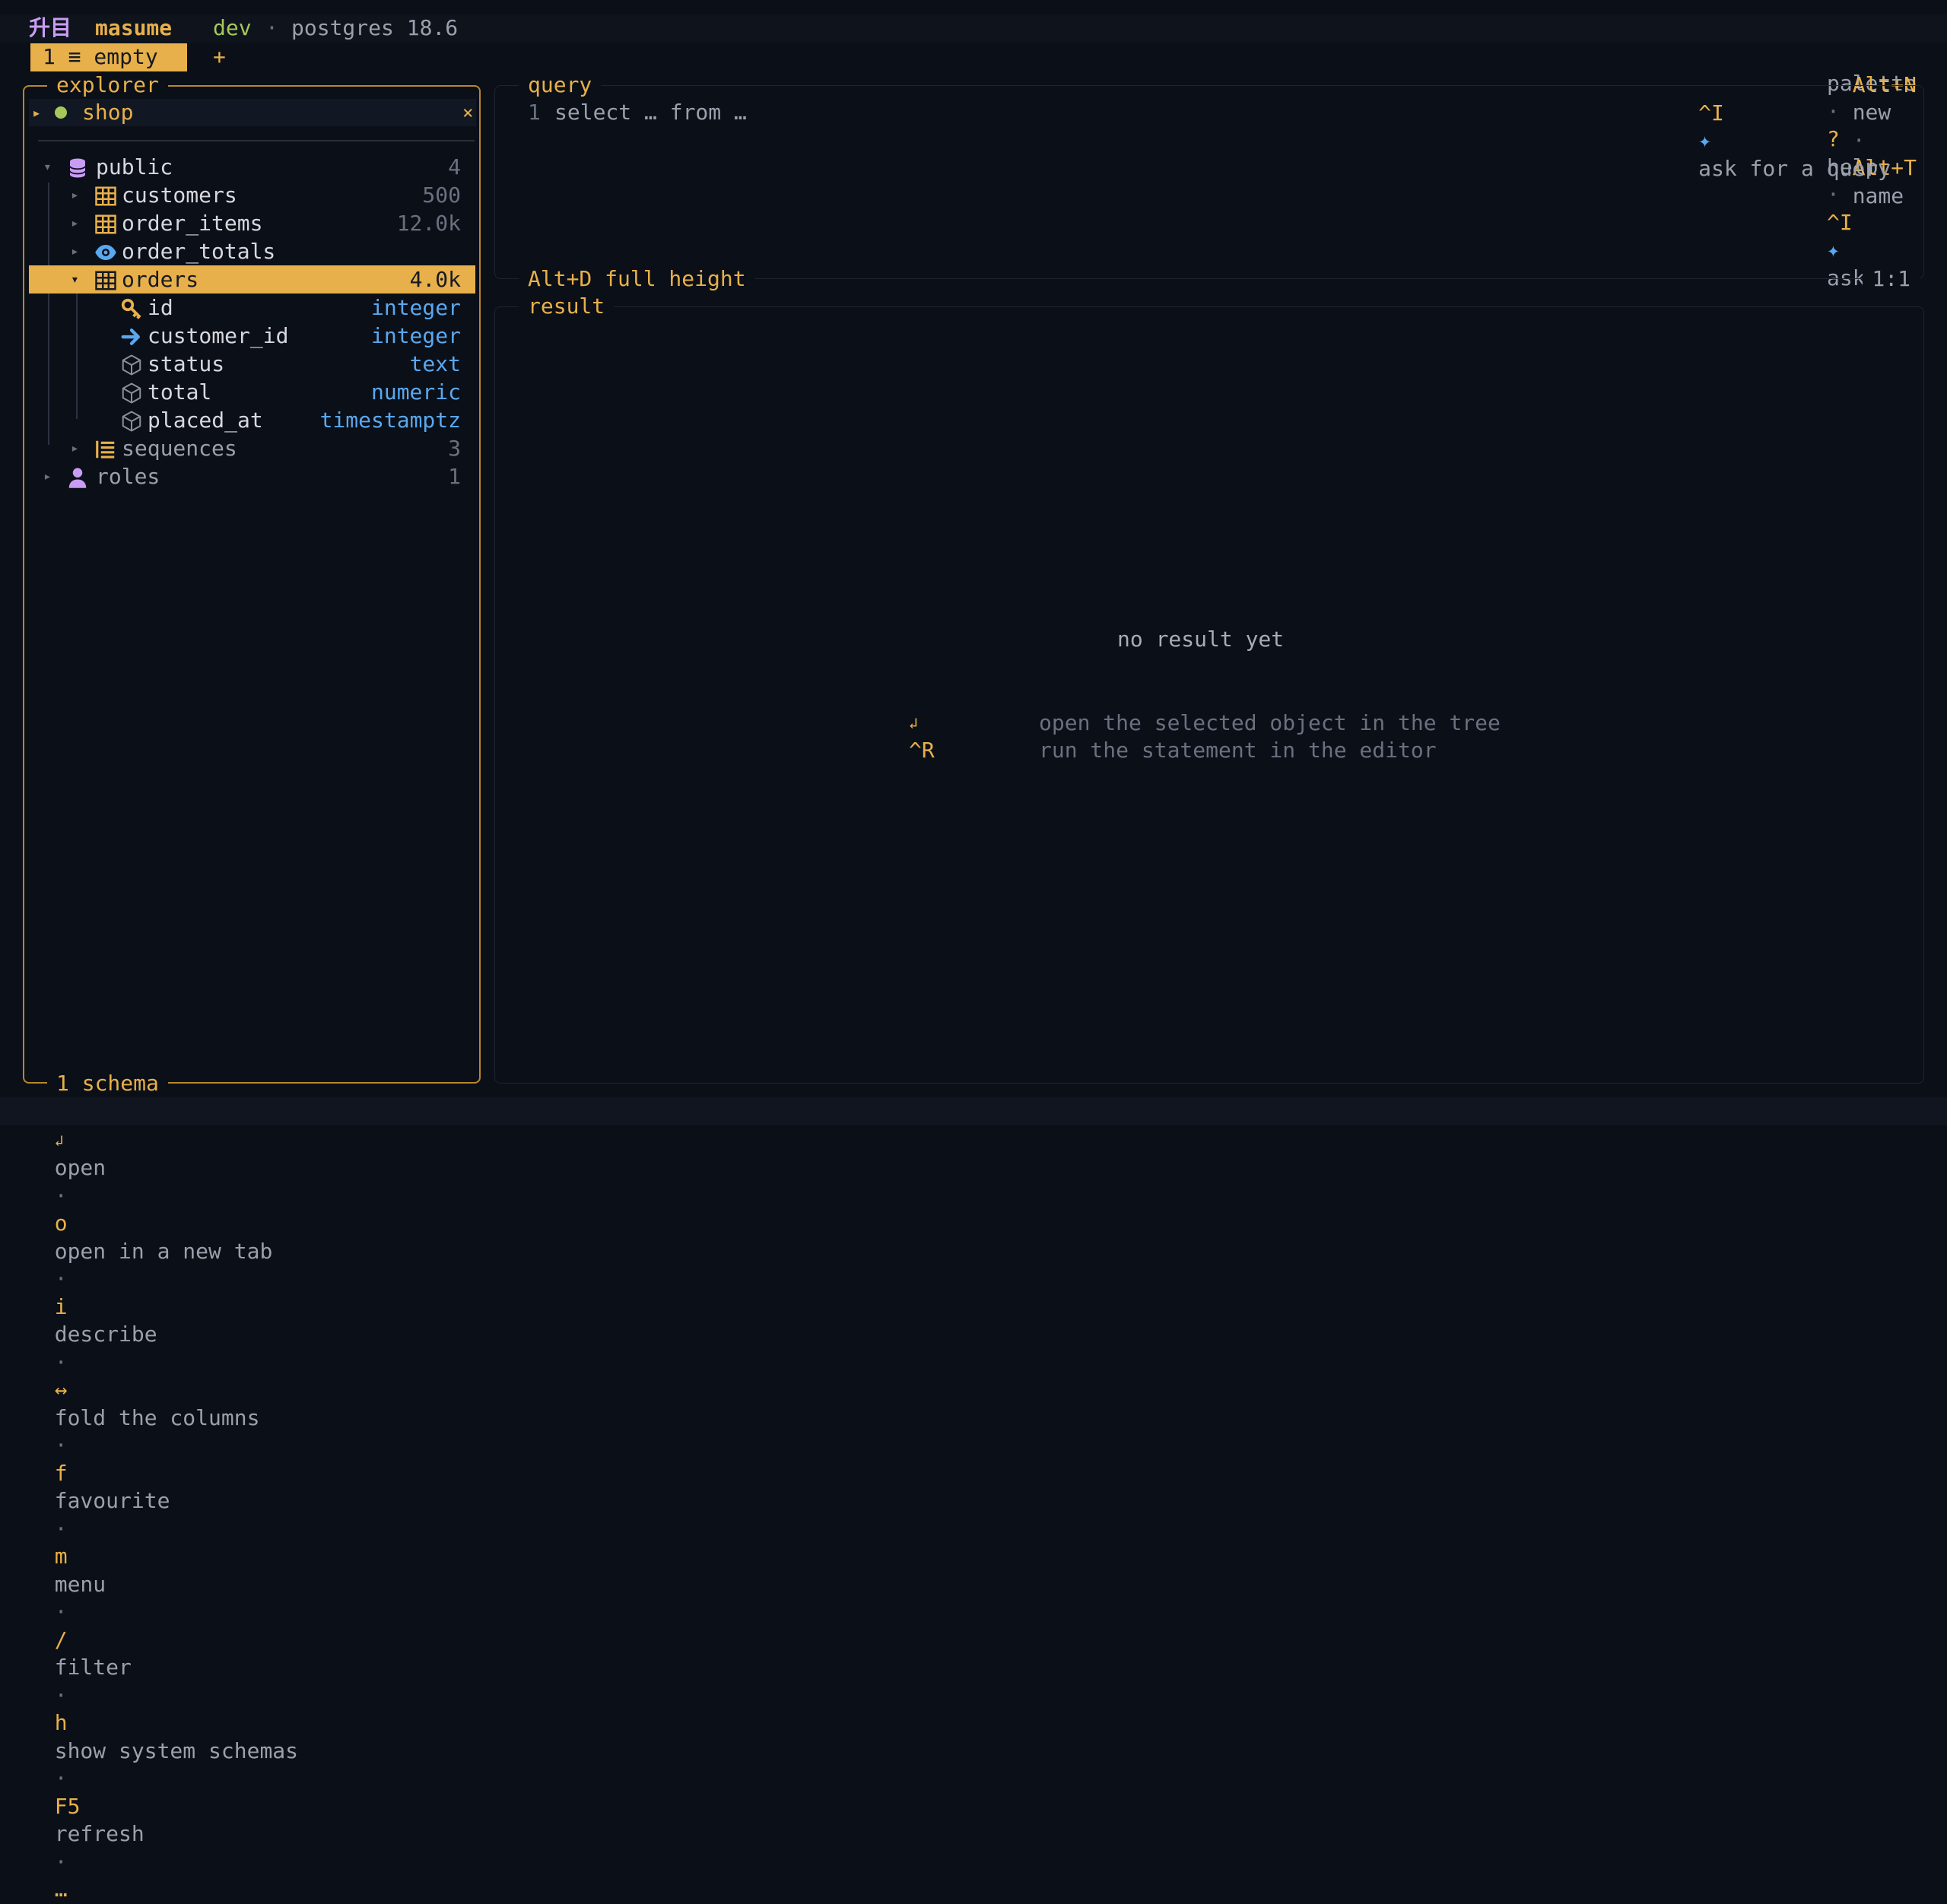  I want to click on ask-query-key: ^I, so click(1711, 112).